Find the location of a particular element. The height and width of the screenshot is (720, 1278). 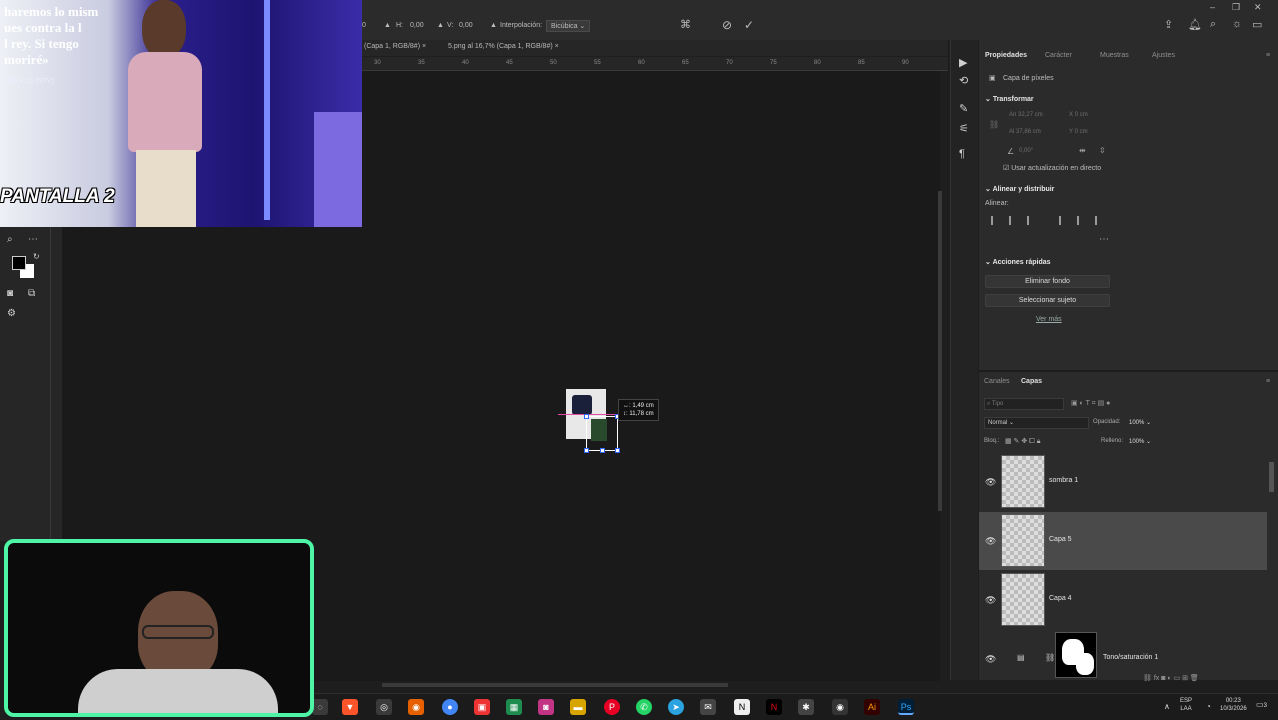

light-icon: ☼ is located at coordinates (1237, 24).